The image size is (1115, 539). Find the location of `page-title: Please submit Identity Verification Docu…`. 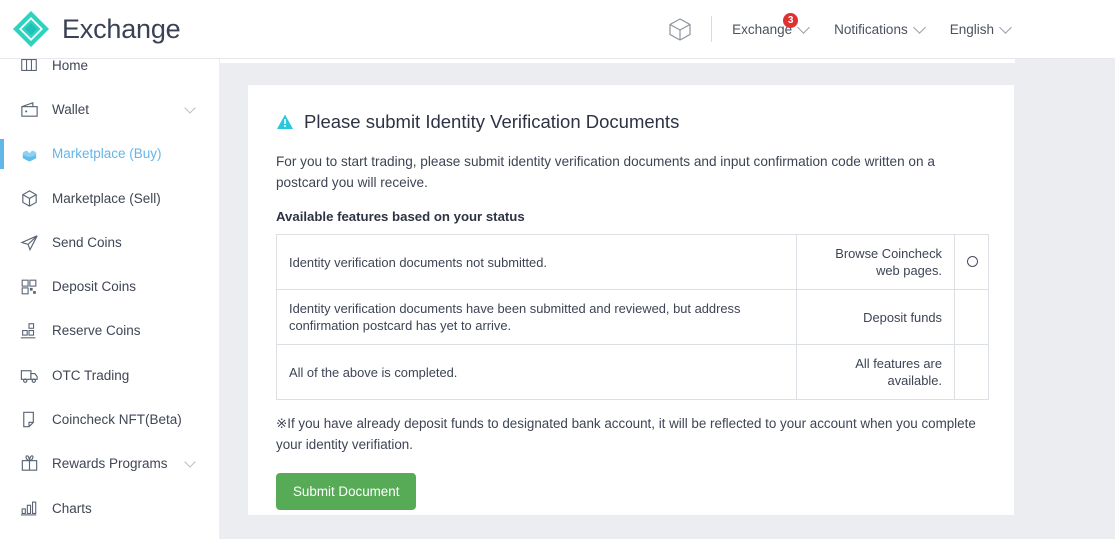

page-title: Please submit Identity Verification Docu… is located at coordinates (492, 121).